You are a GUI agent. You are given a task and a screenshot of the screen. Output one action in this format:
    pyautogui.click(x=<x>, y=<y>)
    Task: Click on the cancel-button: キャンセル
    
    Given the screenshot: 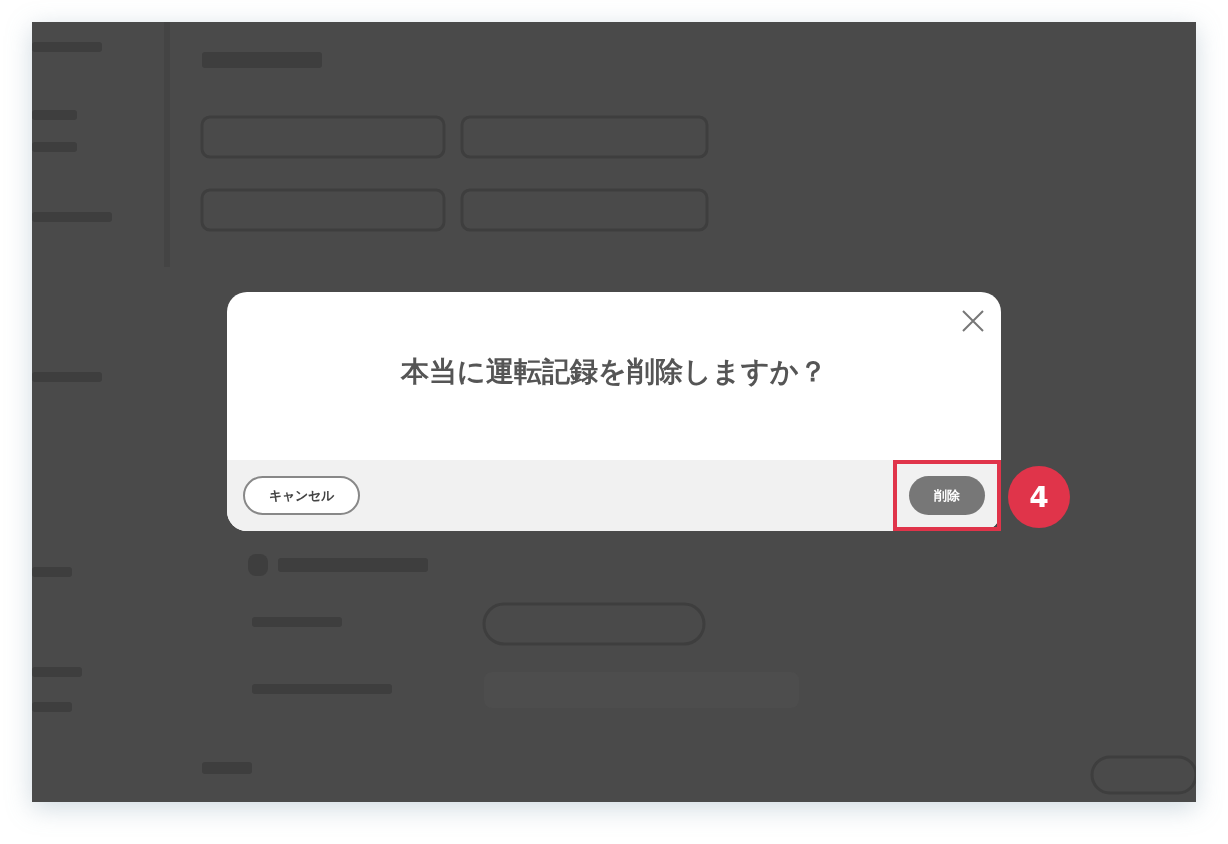 What is the action you would take?
    pyautogui.click(x=301, y=495)
    